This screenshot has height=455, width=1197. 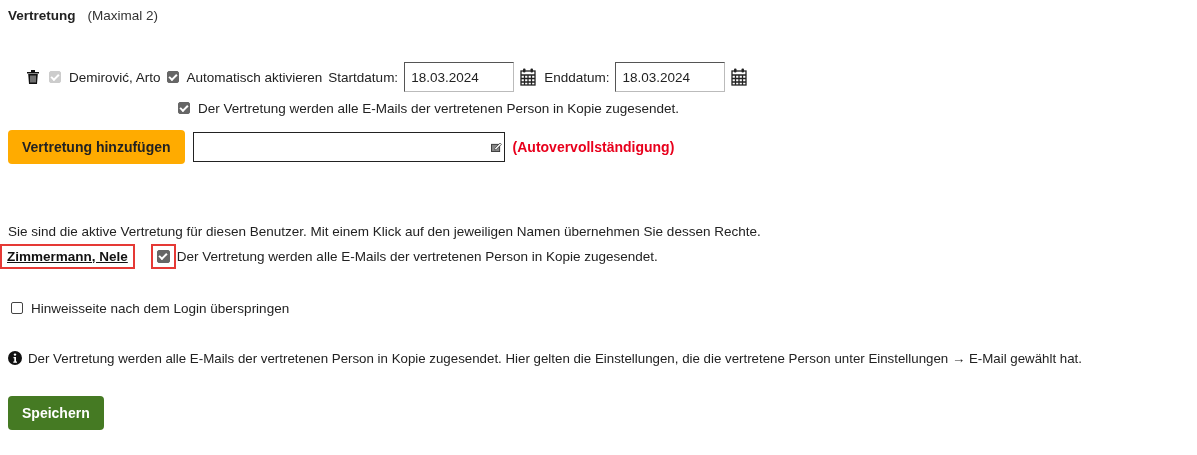 What do you see at coordinates (254, 77) in the screenshot?
I see `checkbox-label: Automatisch aktivieren` at bounding box center [254, 77].